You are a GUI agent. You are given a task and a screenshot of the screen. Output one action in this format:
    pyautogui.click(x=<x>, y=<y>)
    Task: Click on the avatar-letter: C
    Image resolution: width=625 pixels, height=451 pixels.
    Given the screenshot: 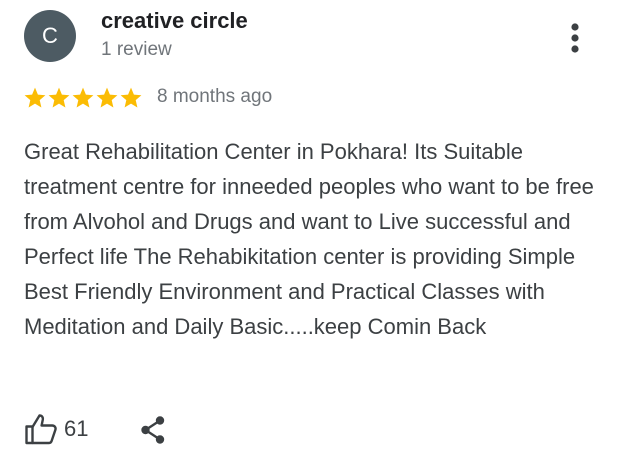 What is the action you would take?
    pyautogui.click(x=50, y=35)
    